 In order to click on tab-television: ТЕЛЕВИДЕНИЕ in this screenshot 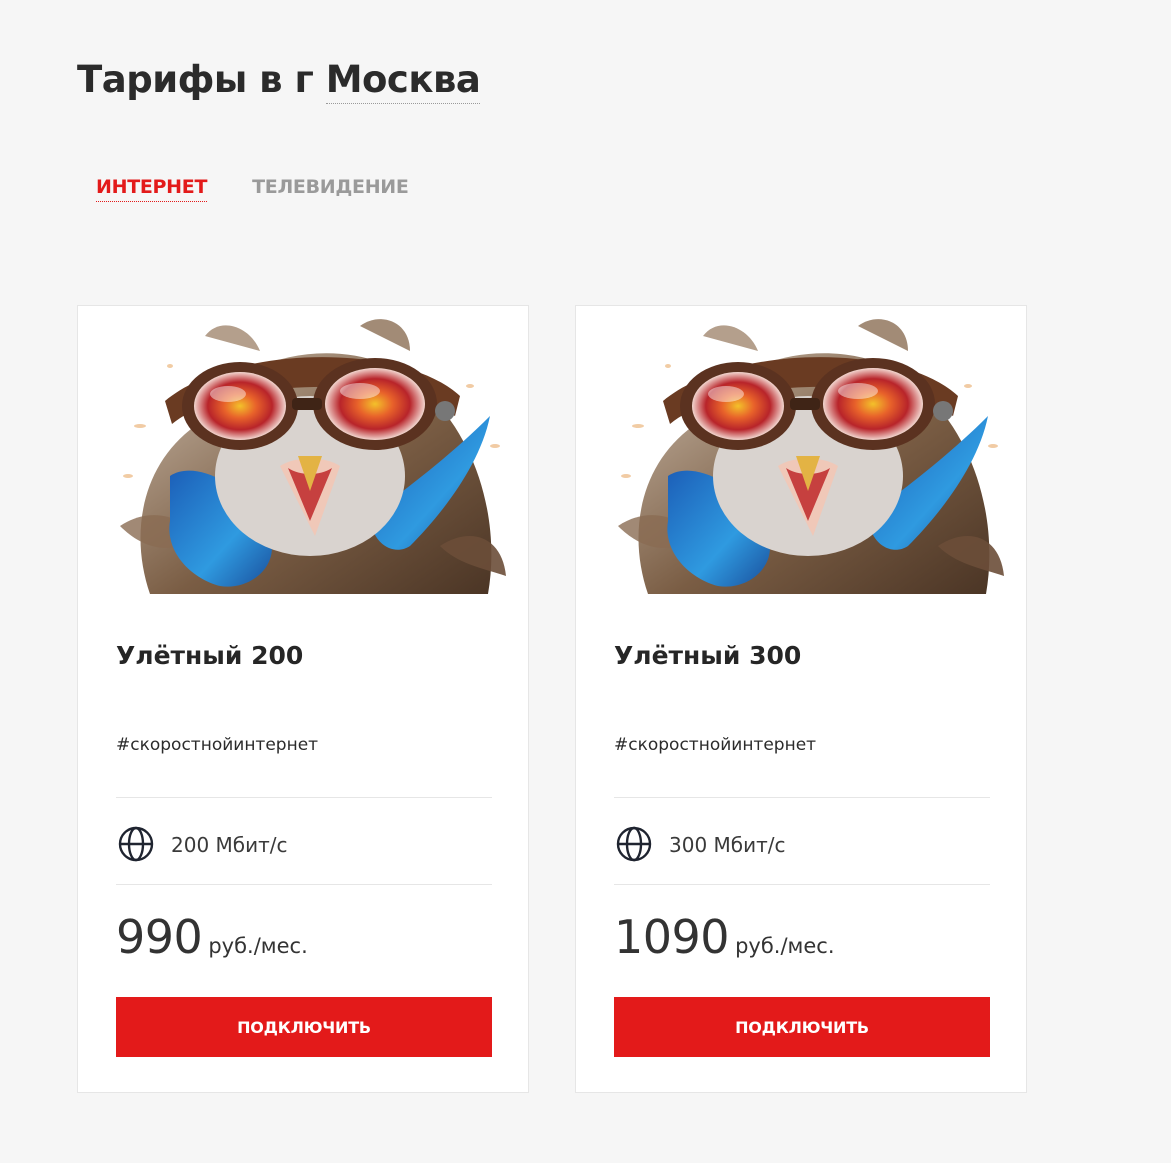, I will do `click(330, 189)`.